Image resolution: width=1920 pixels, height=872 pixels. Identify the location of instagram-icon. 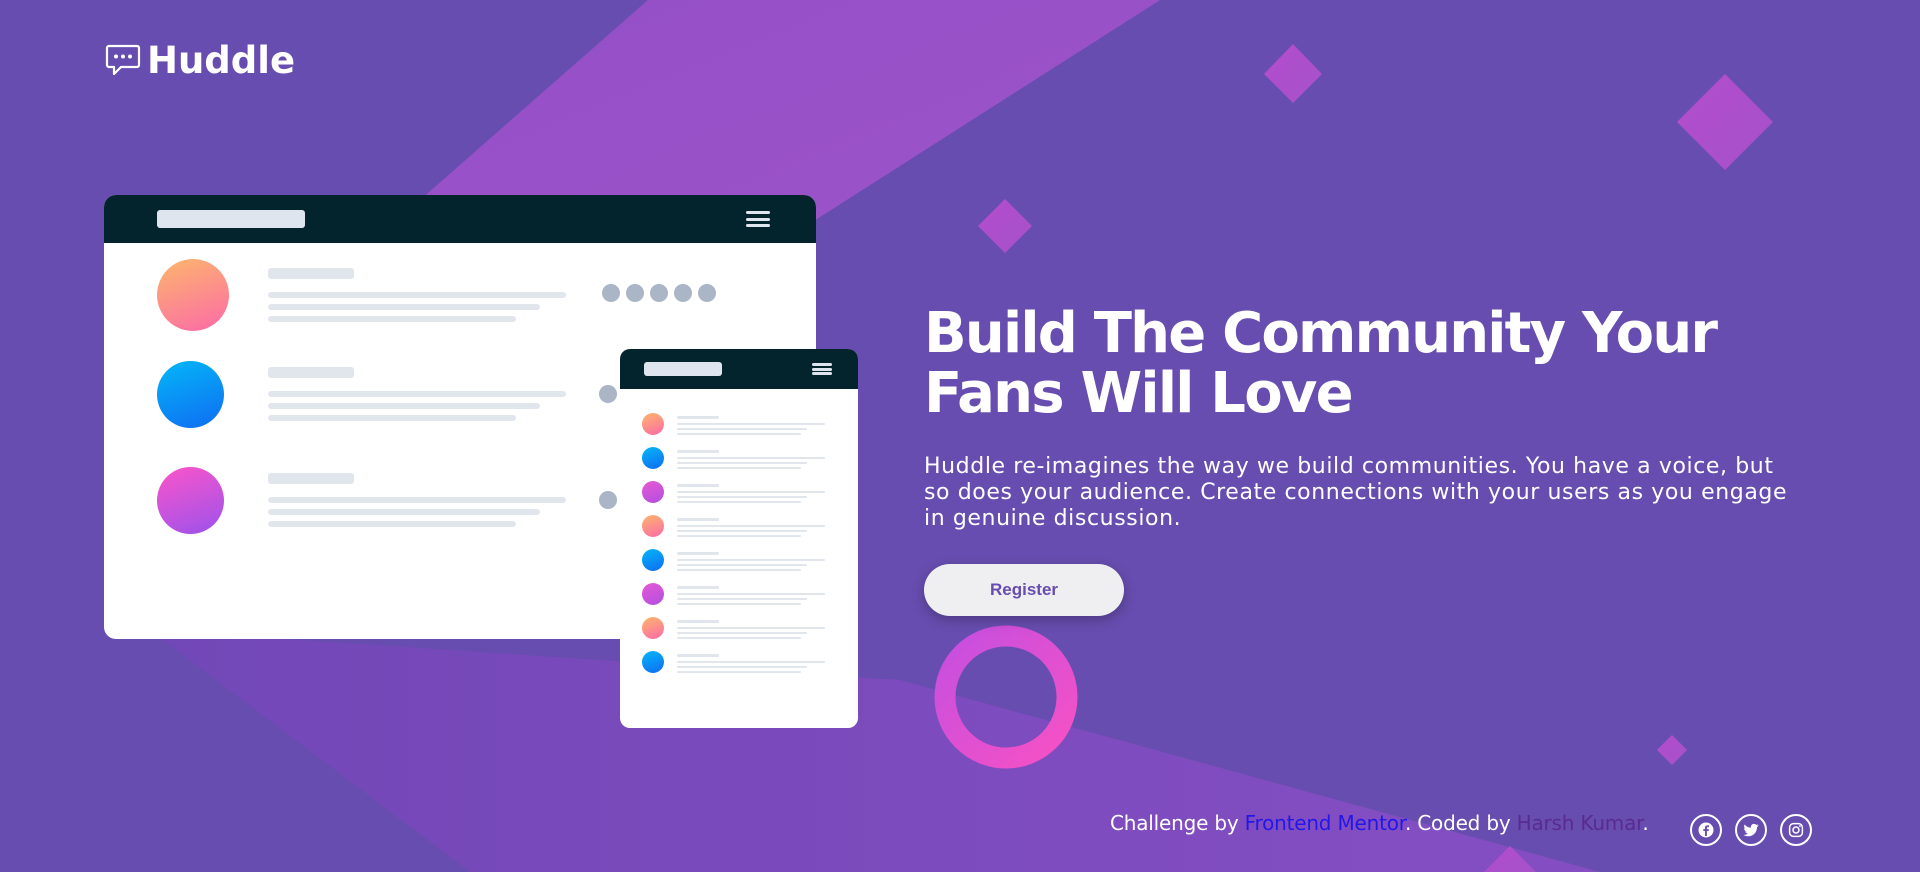
(1796, 830).